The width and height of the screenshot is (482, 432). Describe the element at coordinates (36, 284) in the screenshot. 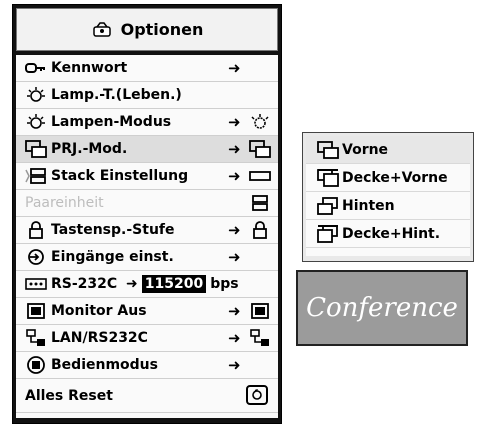

I see `rs232-icon` at that location.